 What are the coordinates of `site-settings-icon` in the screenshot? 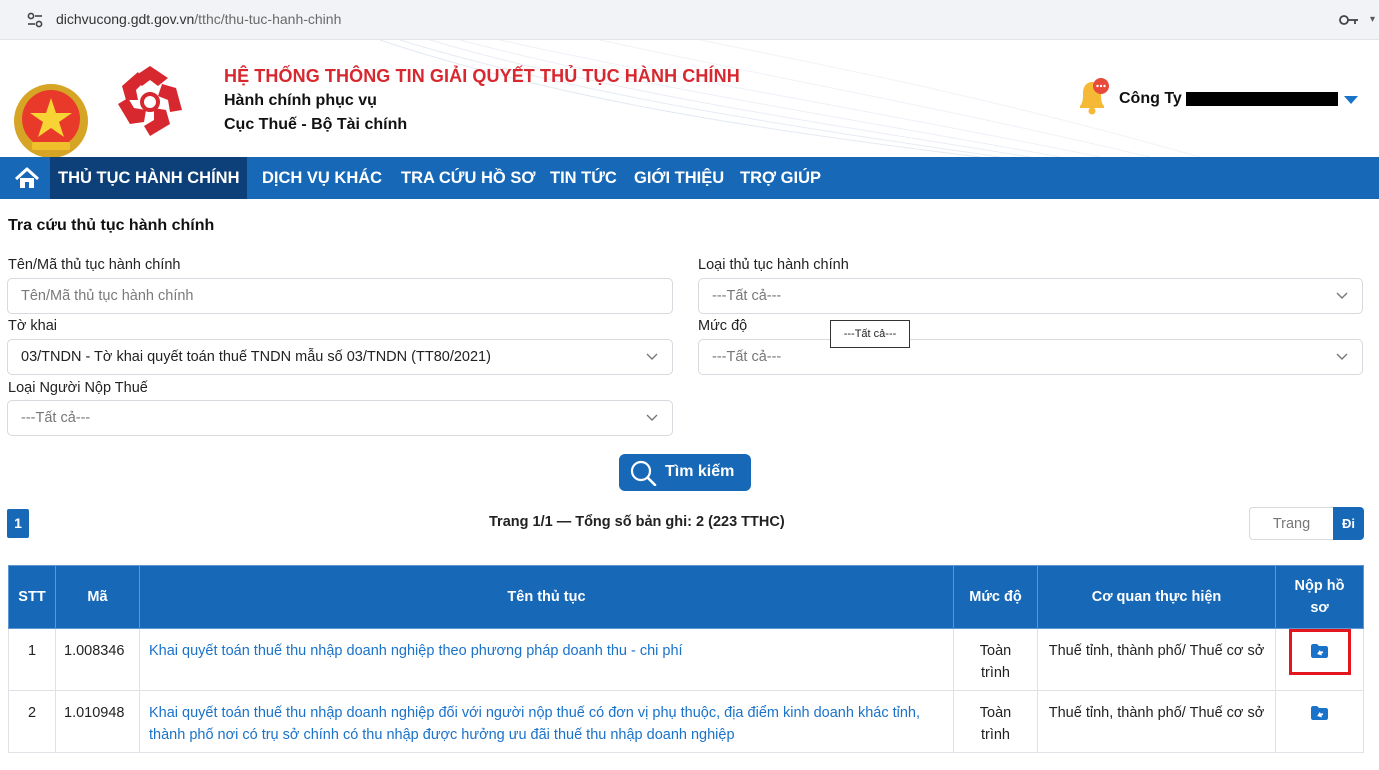 It's located at (35, 20).